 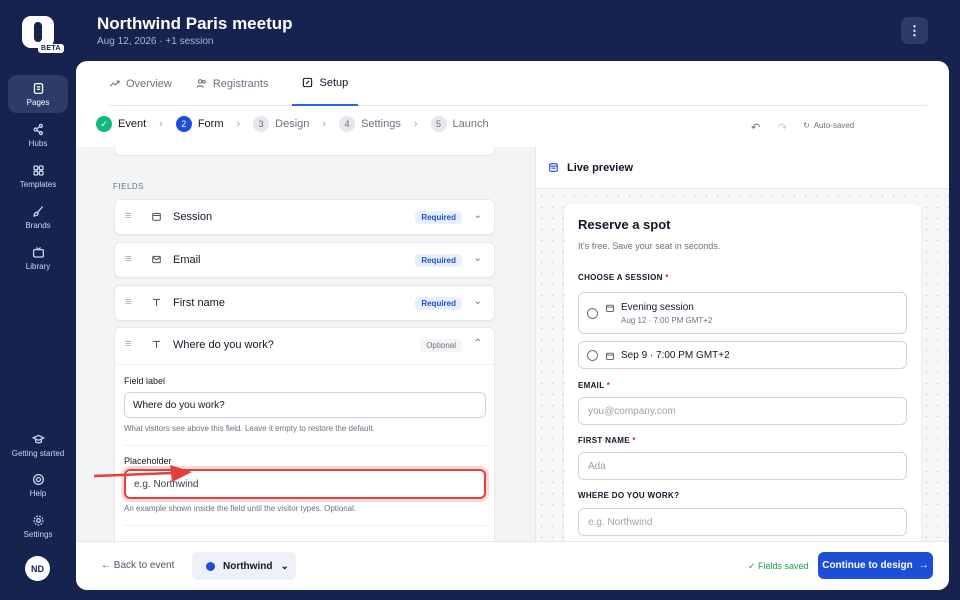 I want to click on step-number: 5, so click(x=438, y=124).